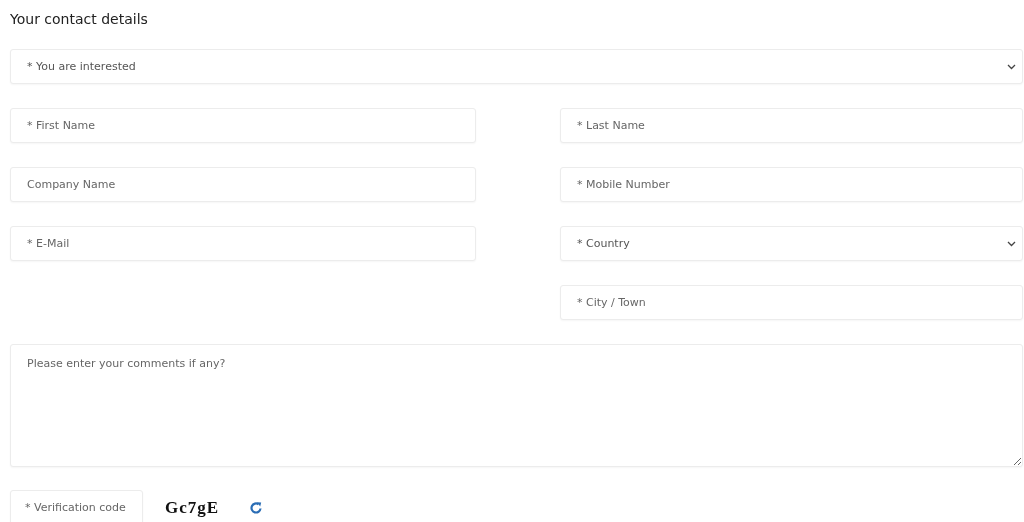 Image resolution: width=1024 pixels, height=522 pixels. What do you see at coordinates (791, 243) in the screenshot?
I see `select-field: * Country` at bounding box center [791, 243].